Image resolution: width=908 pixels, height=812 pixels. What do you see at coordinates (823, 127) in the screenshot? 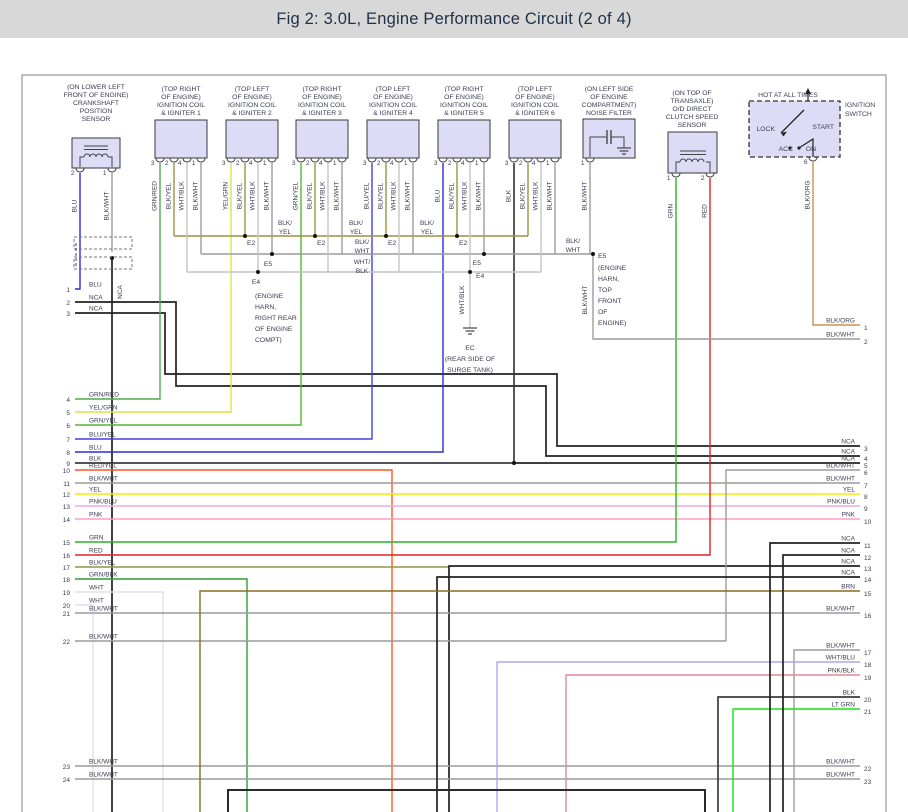
I see `switch-position-start: START` at bounding box center [823, 127].